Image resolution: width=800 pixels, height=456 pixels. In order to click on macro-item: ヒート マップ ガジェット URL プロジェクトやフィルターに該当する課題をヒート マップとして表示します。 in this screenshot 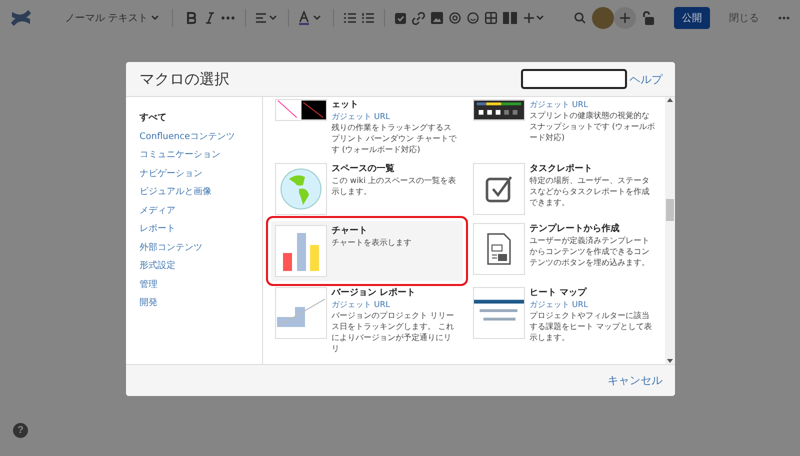, I will do `click(564, 320)`.